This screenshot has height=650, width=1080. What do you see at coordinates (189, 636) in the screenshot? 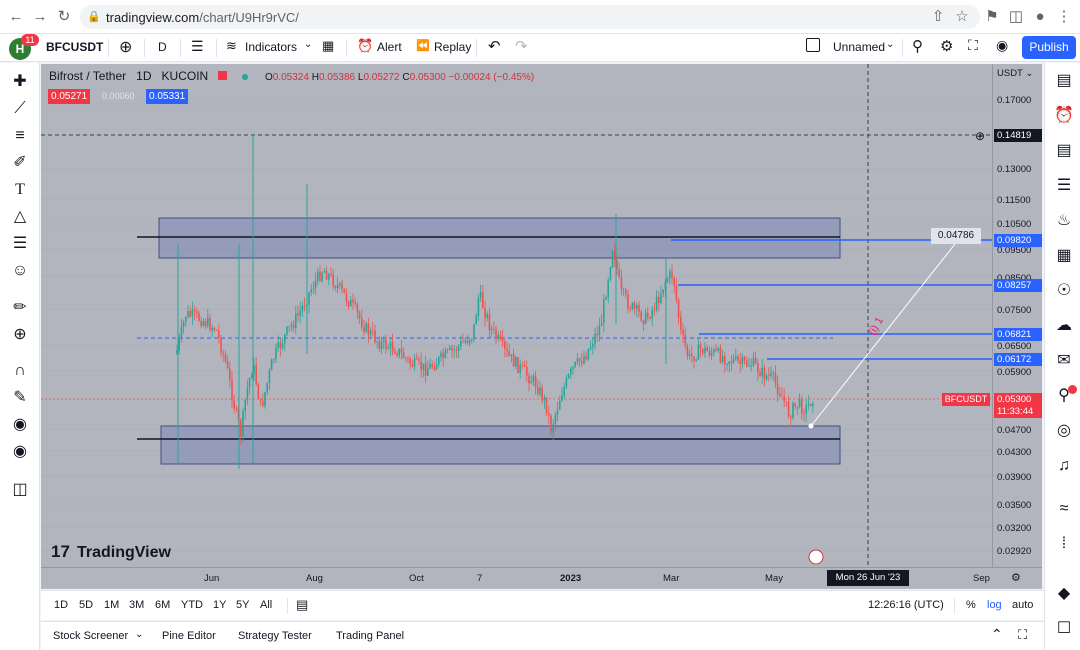
I see `tab-pine-editor: Pine Editor` at bounding box center [189, 636].